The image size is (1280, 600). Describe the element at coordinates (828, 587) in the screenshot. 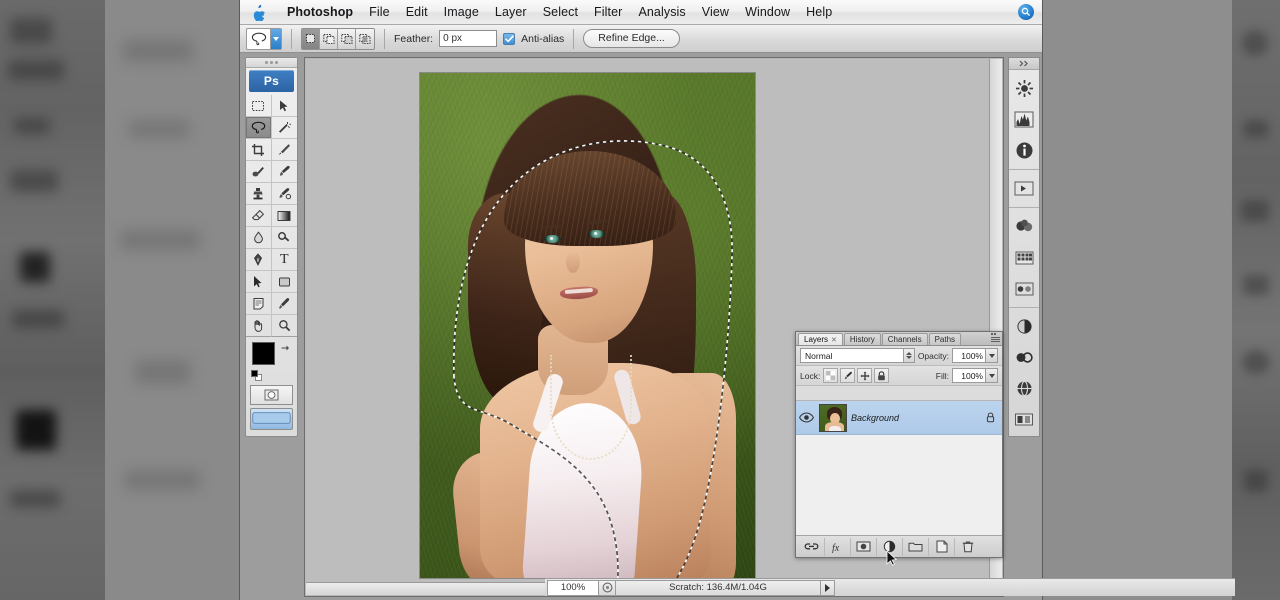

I see `status-bar-menu-button` at that location.